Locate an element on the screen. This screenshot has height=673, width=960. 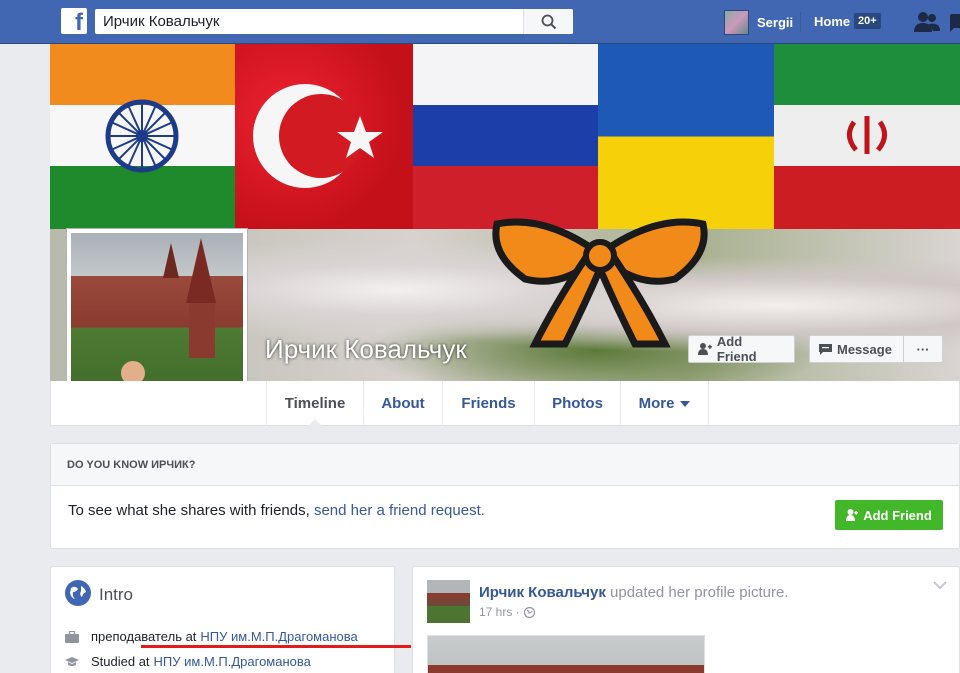
iran-emblem-icon is located at coordinates (867, 135).